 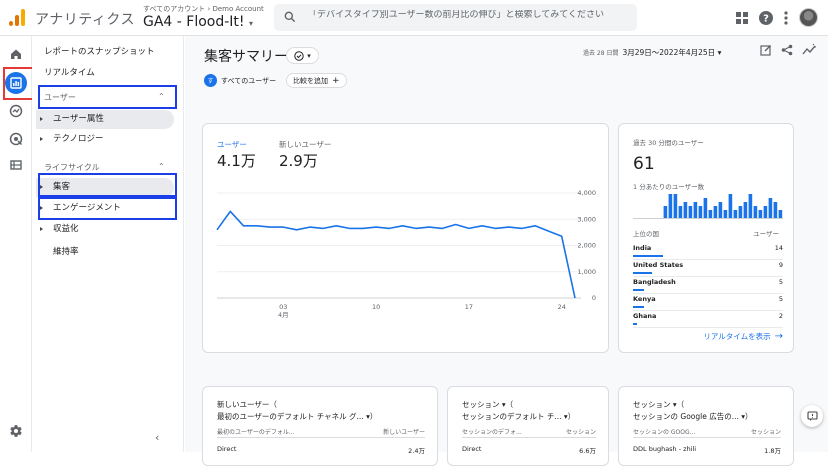 I want to click on highlight-box-engagement, so click(x=107, y=208).